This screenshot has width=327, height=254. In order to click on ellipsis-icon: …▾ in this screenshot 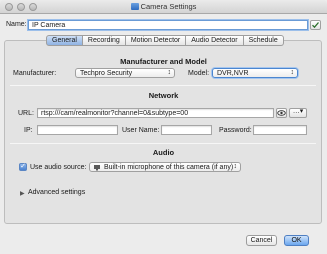, I will do `click(298, 111)`.